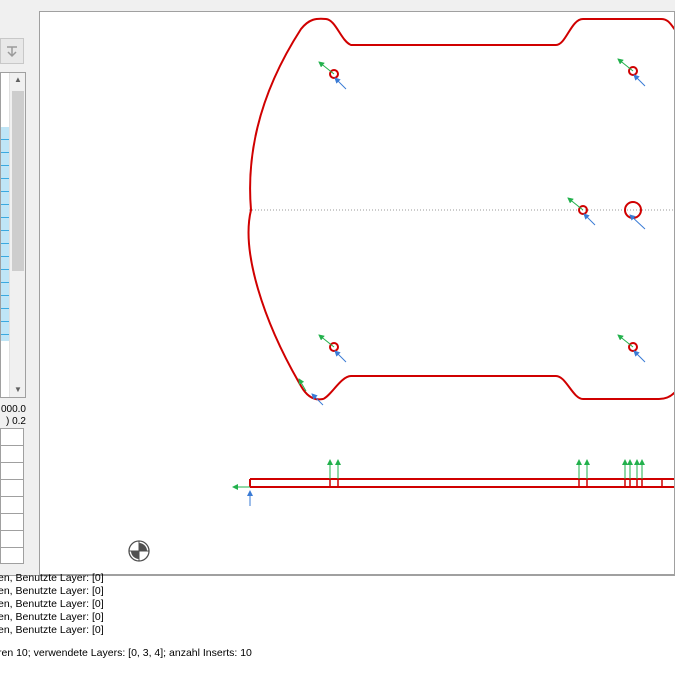 Image resolution: width=675 pixels, height=675 pixels. Describe the element at coordinates (18, 80) in the screenshot. I see `scroll-up-icon: ▲` at that location.